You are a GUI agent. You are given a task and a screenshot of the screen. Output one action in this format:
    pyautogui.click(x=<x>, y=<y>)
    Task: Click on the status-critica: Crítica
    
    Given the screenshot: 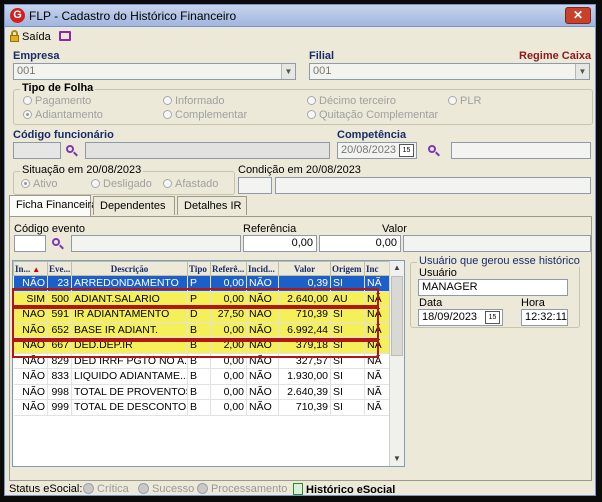 What is the action you would take?
    pyautogui.click(x=106, y=489)
    